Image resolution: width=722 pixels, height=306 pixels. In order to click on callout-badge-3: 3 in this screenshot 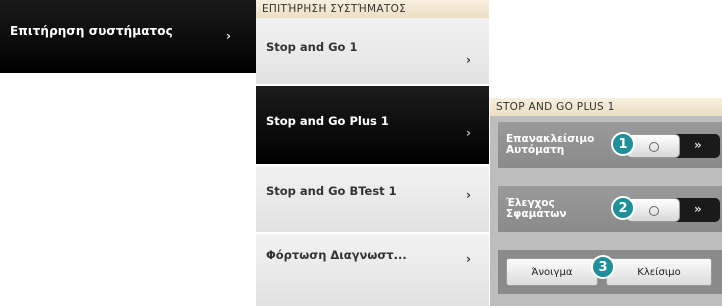, I will do `click(603, 267)`.